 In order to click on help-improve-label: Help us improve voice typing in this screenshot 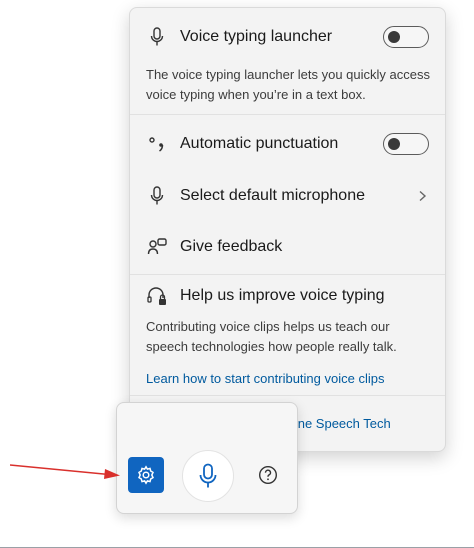, I will do `click(282, 295)`.